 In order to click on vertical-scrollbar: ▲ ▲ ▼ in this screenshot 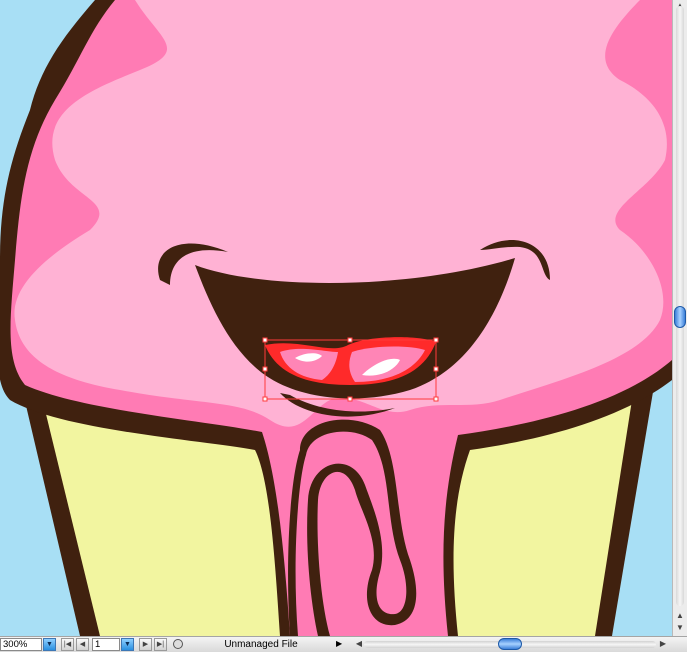, I will do `click(679, 318)`.